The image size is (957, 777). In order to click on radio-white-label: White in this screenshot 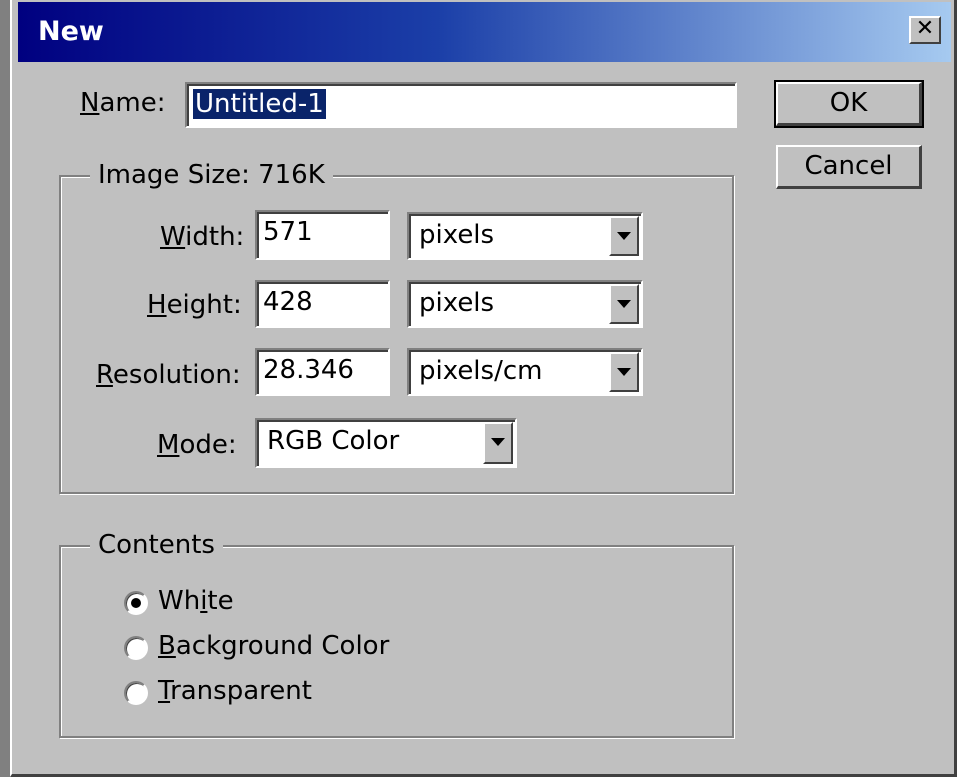, I will do `click(196, 601)`.